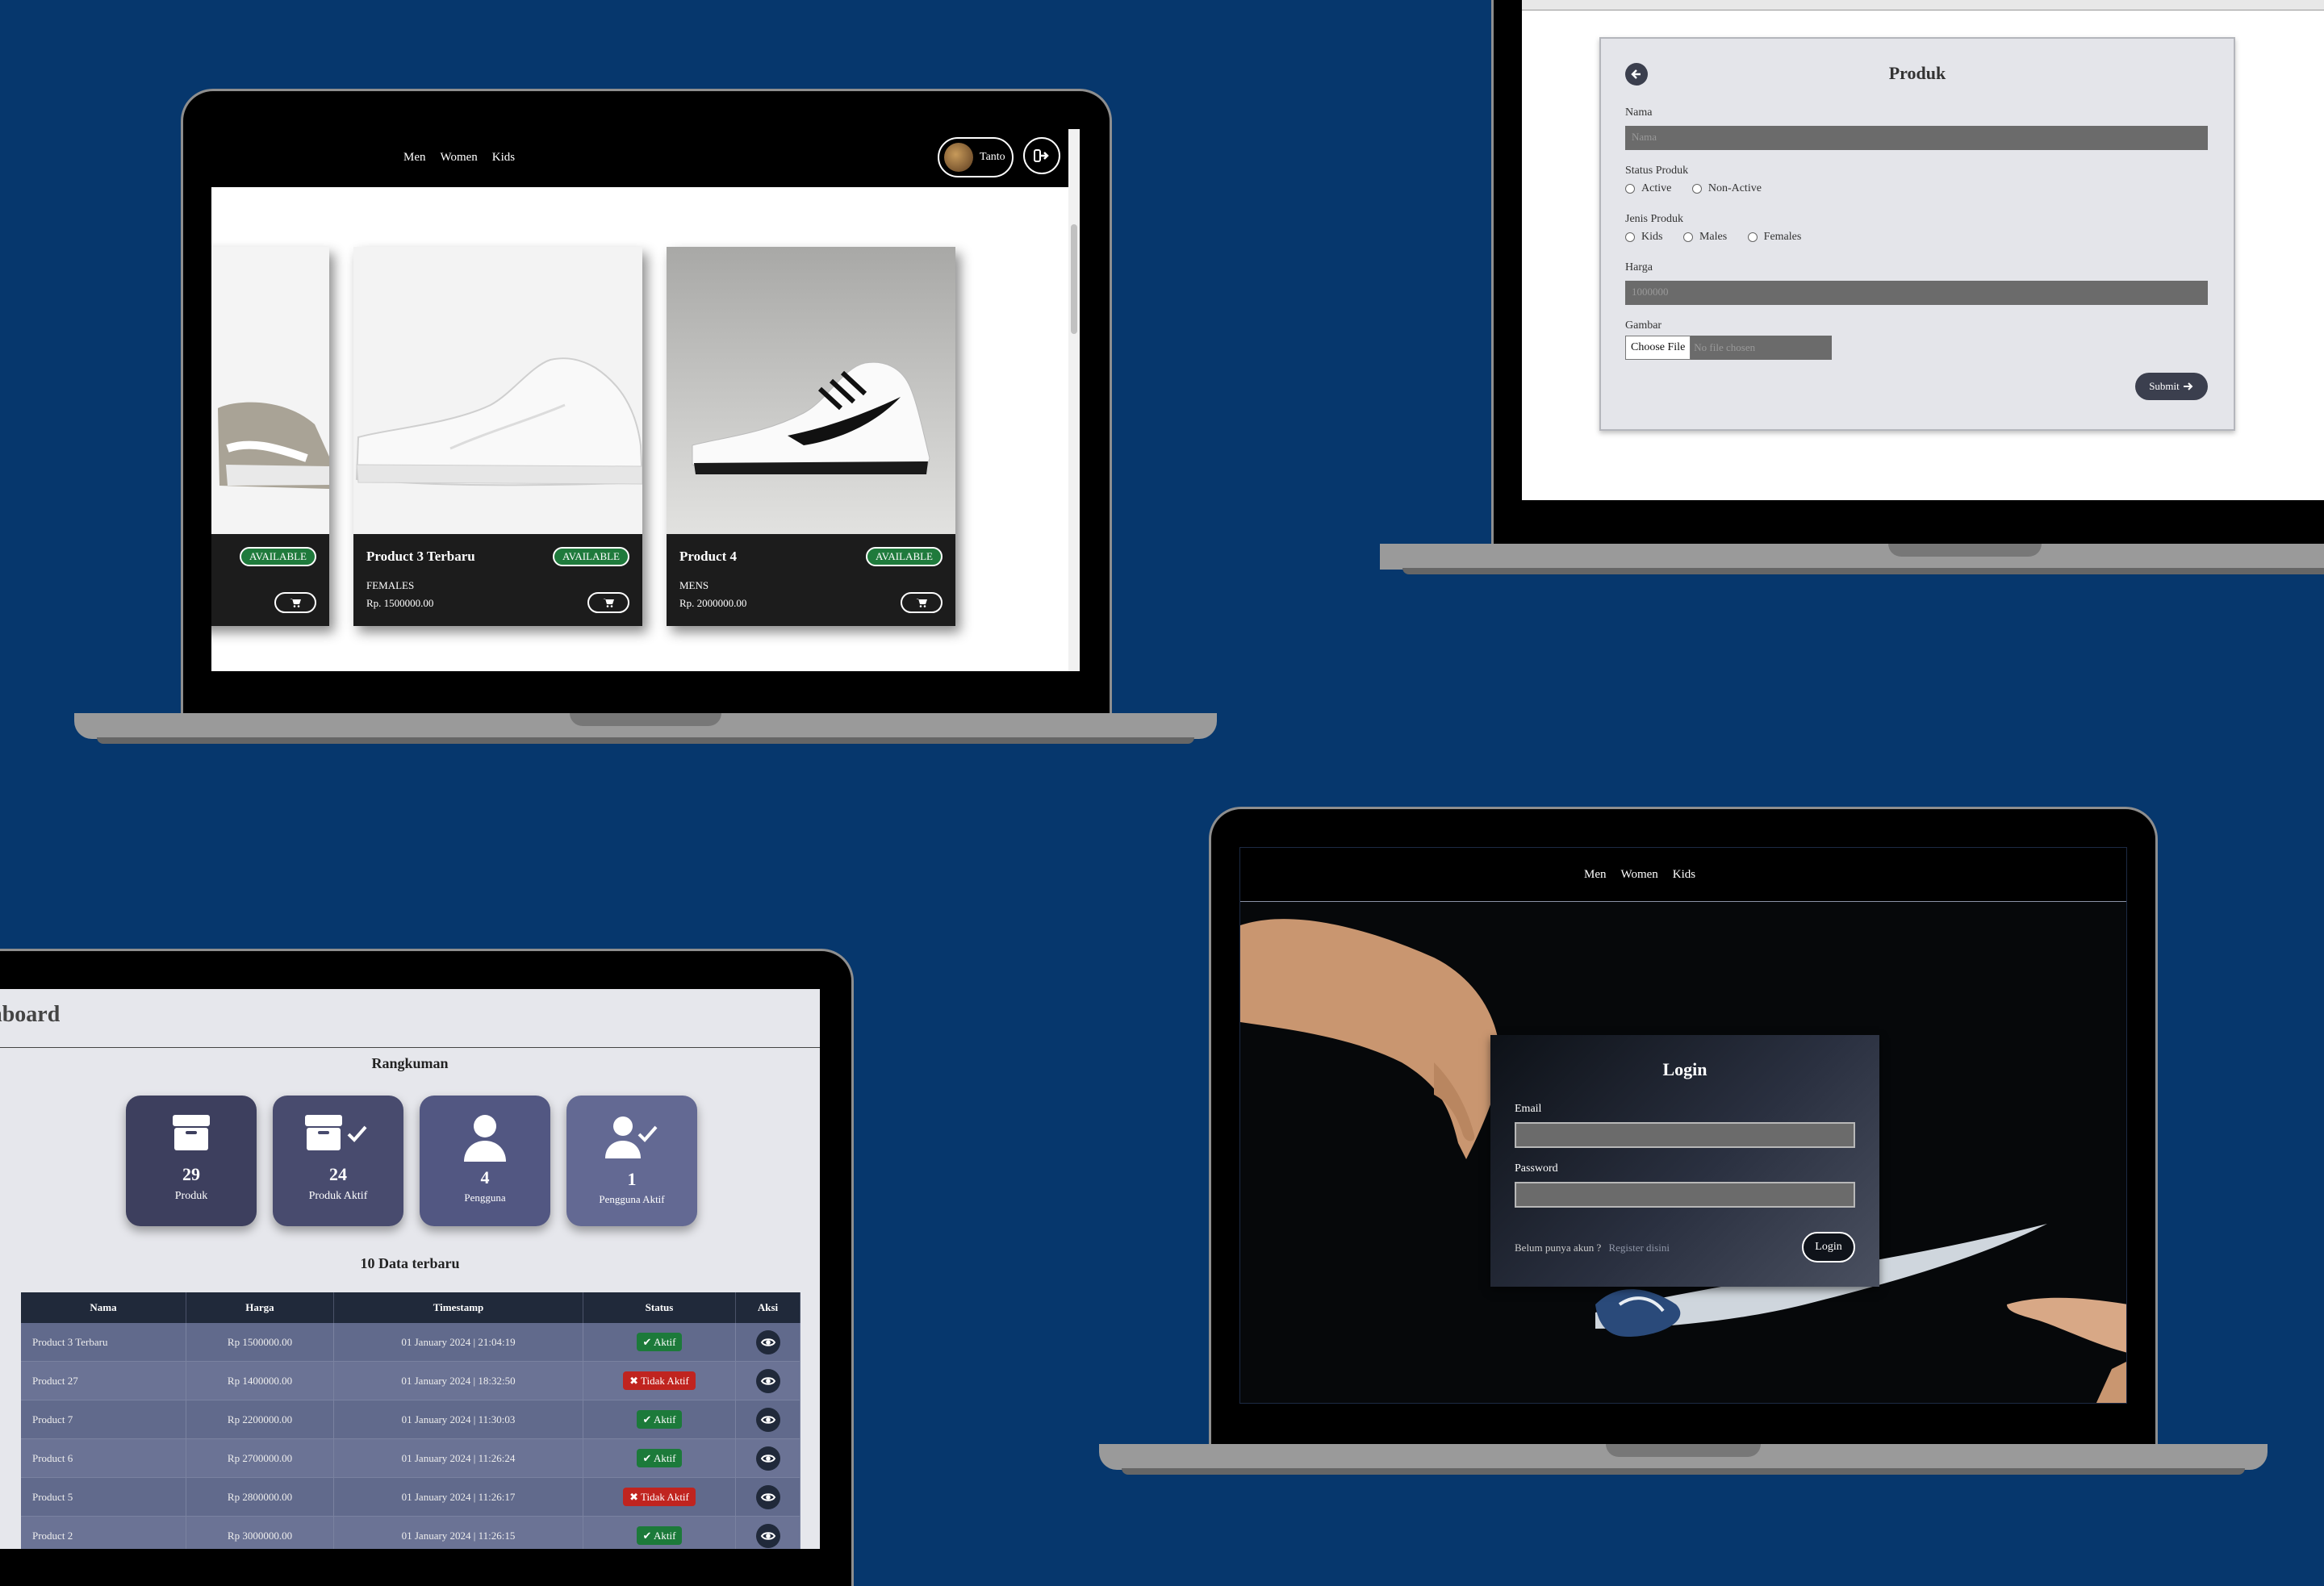 The height and width of the screenshot is (1586, 2324). What do you see at coordinates (420, 557) in the screenshot?
I see `product-name: Product 3 Terbaru` at bounding box center [420, 557].